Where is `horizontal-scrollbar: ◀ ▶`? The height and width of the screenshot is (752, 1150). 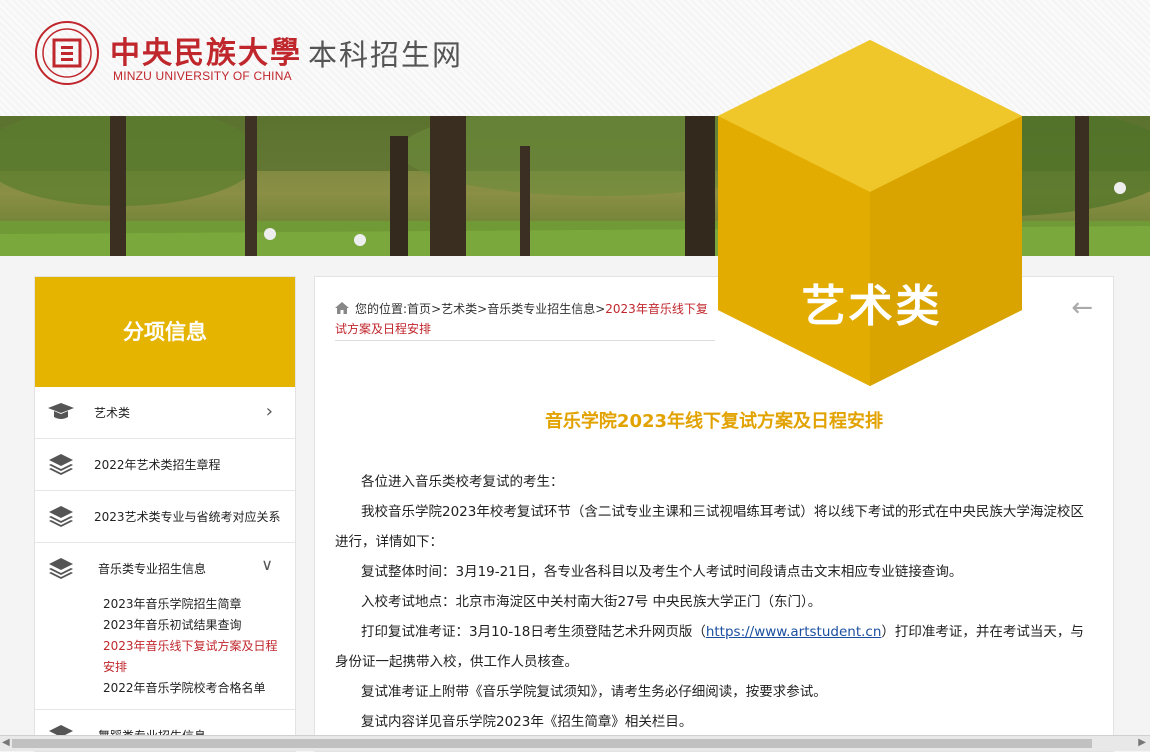 horizontal-scrollbar: ◀ ▶ is located at coordinates (575, 743).